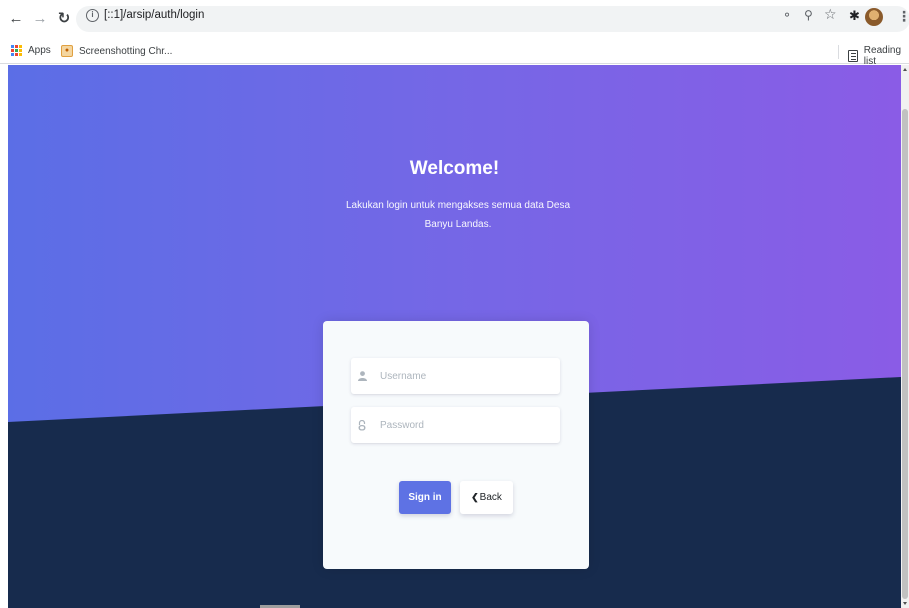  I want to click on lock-icon, so click(369, 425).